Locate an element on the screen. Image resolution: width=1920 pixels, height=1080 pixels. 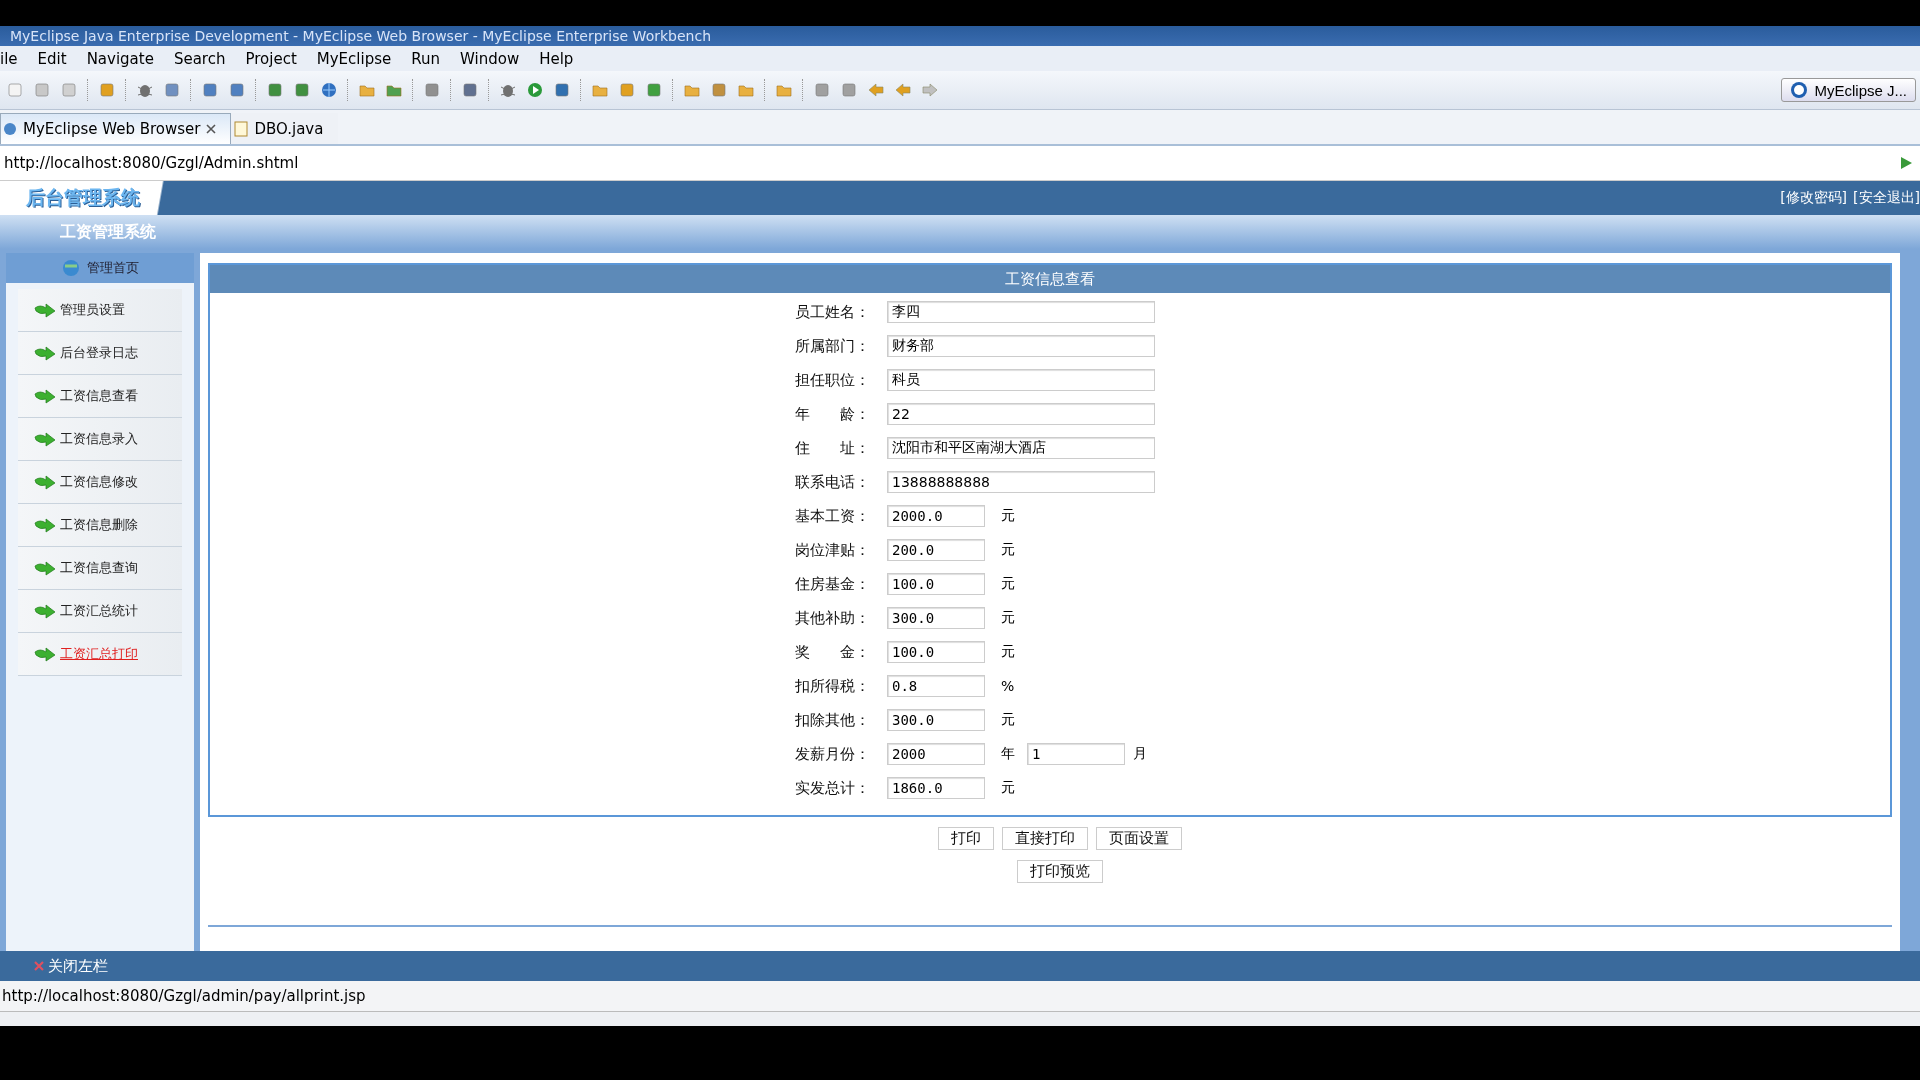
input-field: 2000.0 is located at coordinates (936, 516).